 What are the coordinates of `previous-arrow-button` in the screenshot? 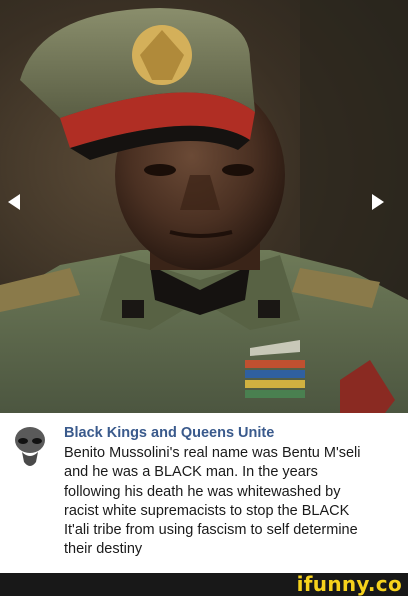 It's located at (21, 208).